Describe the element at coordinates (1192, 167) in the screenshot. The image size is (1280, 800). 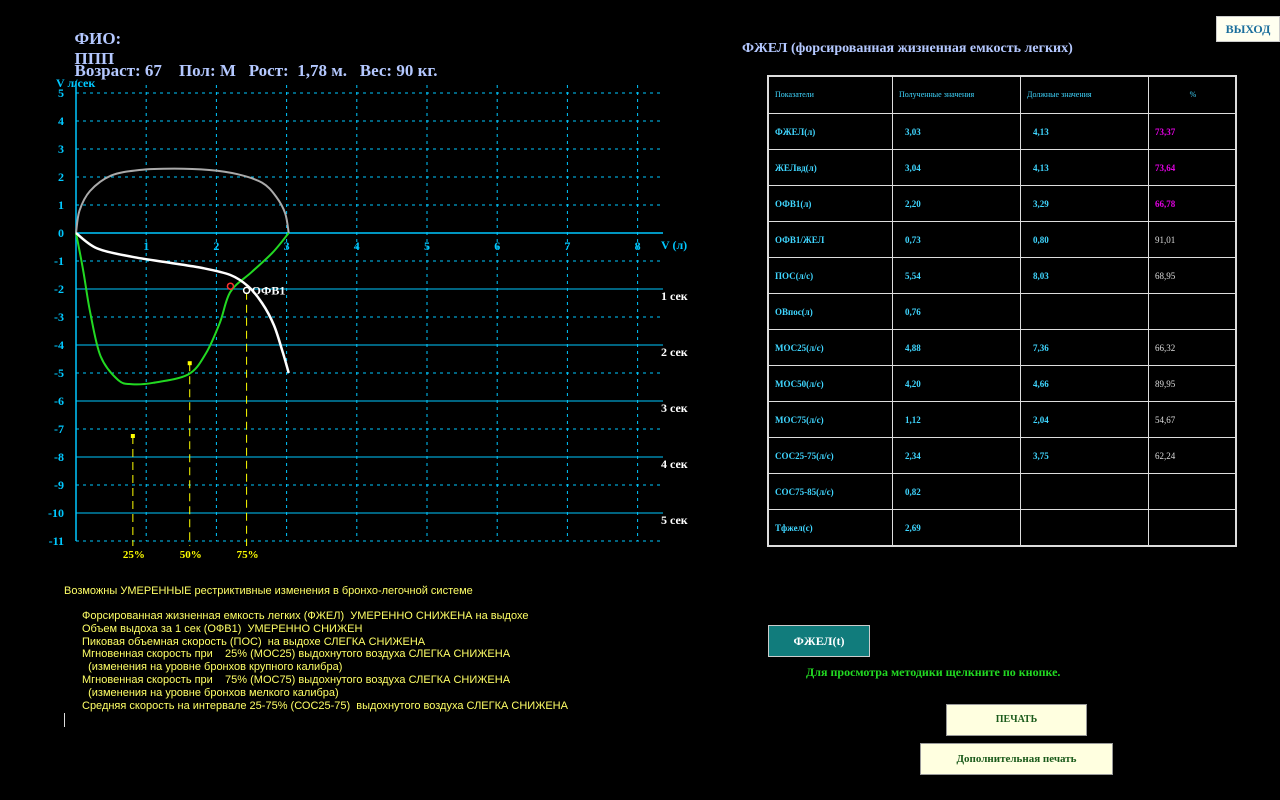
I see `table-cell-pct: 73,64` at that location.